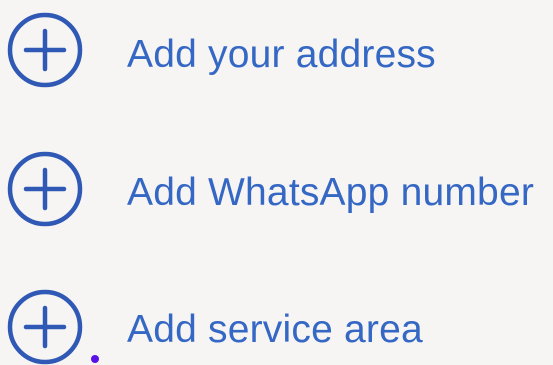  I want to click on add-whatsapp-label: Add WhatsApp number, so click(330, 192).